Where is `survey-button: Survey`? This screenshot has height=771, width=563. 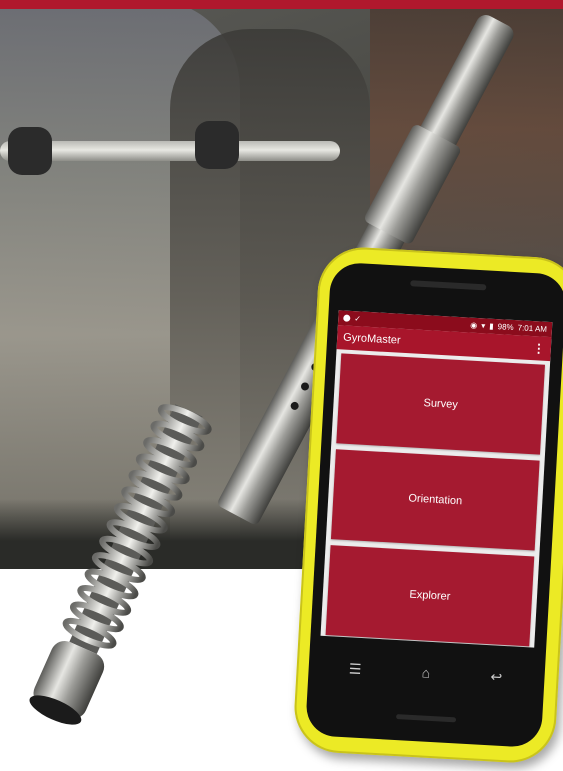 survey-button: Survey is located at coordinates (440, 404).